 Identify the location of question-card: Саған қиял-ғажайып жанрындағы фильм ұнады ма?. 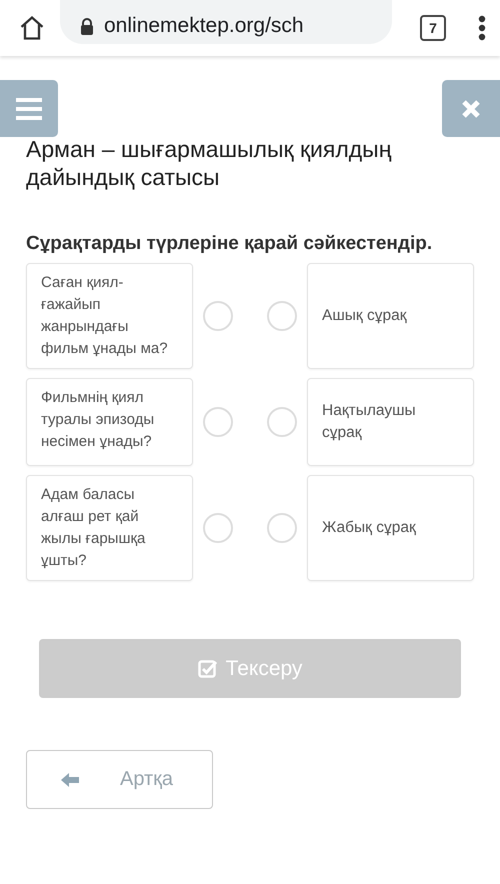
(109, 316).